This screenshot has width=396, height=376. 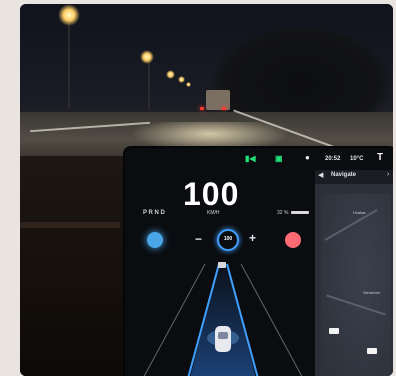 I want to click on vehicle-ahead, so click(x=218, y=100).